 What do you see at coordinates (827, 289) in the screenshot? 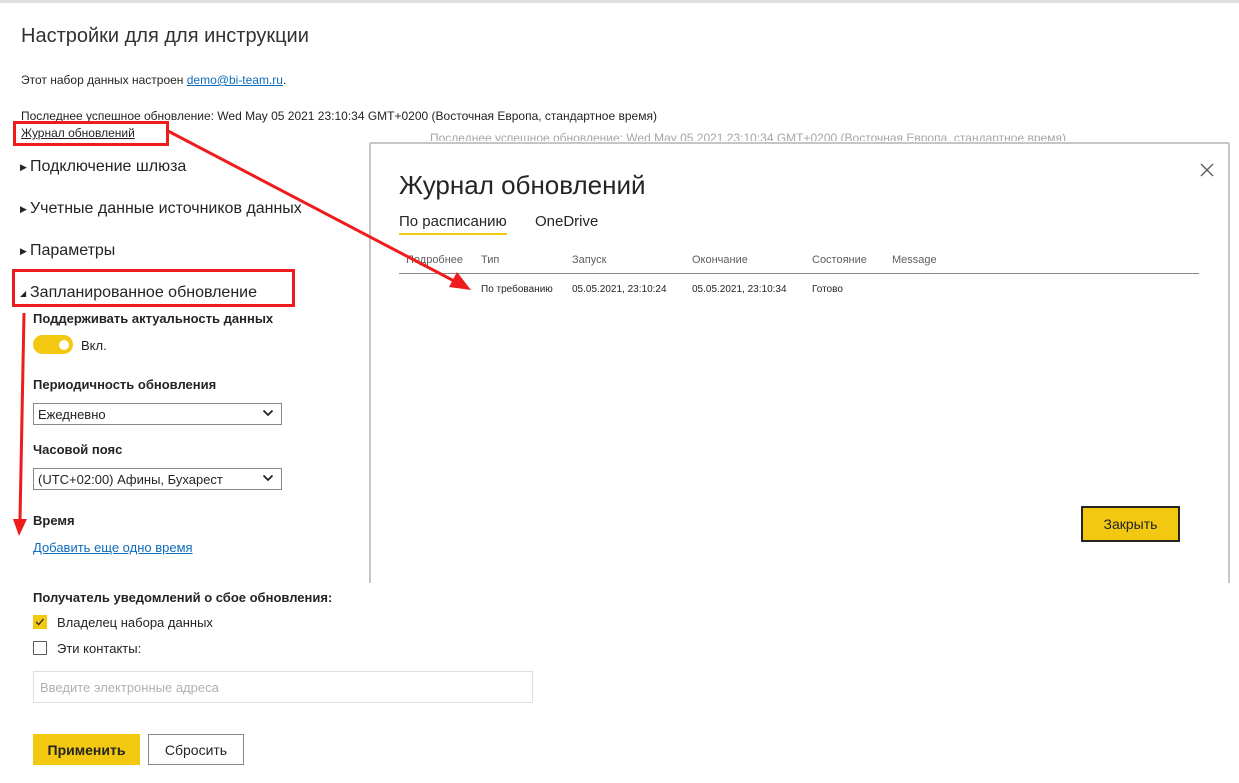
I see `cell-status: Готово` at bounding box center [827, 289].